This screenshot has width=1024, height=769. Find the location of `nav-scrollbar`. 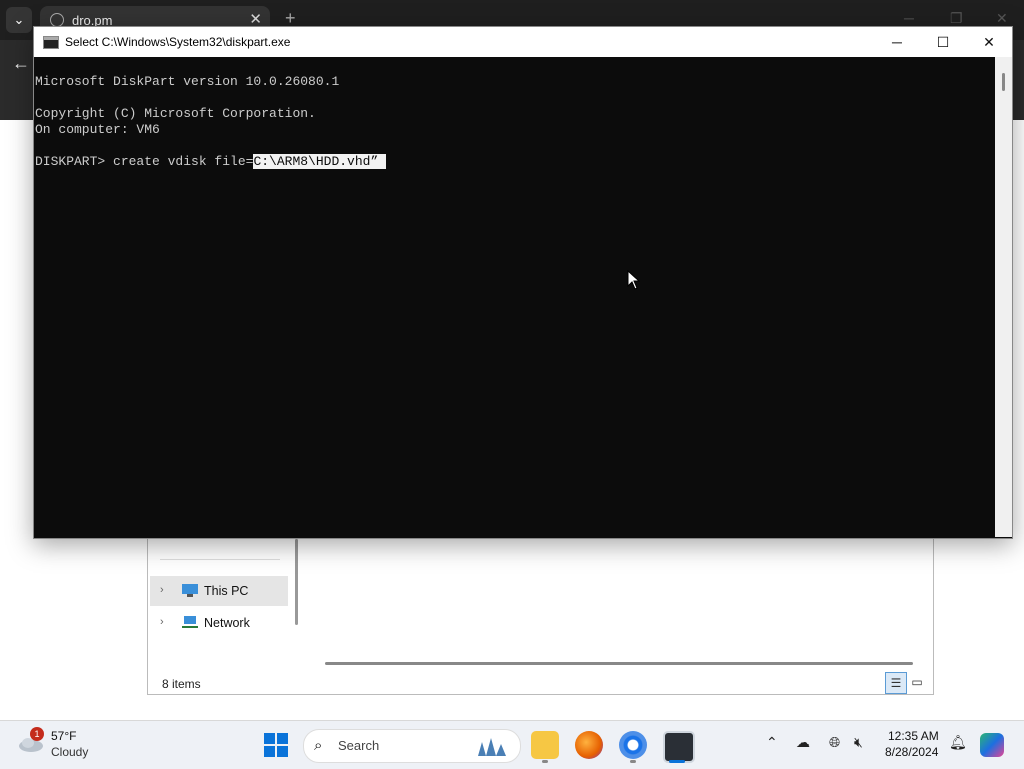

nav-scrollbar is located at coordinates (296, 582).